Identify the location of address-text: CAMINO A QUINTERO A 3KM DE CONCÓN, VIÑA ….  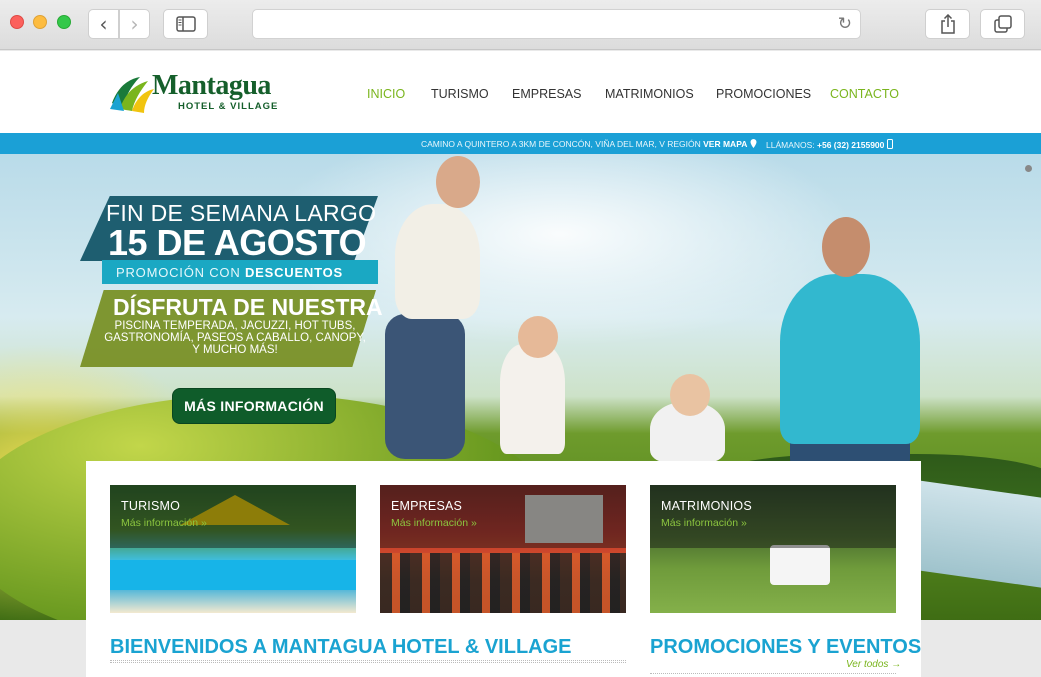
(589, 144).